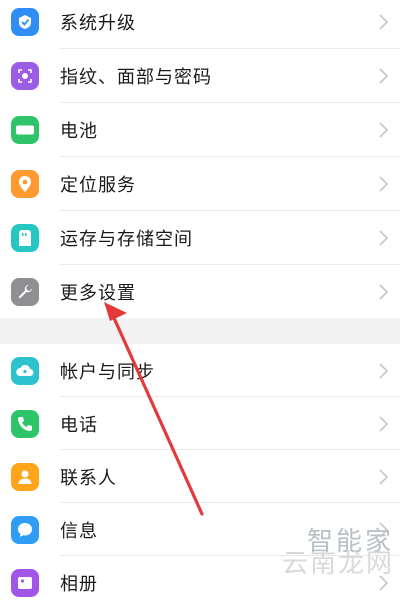  What do you see at coordinates (79, 531) in the screenshot?
I see `settings-item-label: 信息` at bounding box center [79, 531].